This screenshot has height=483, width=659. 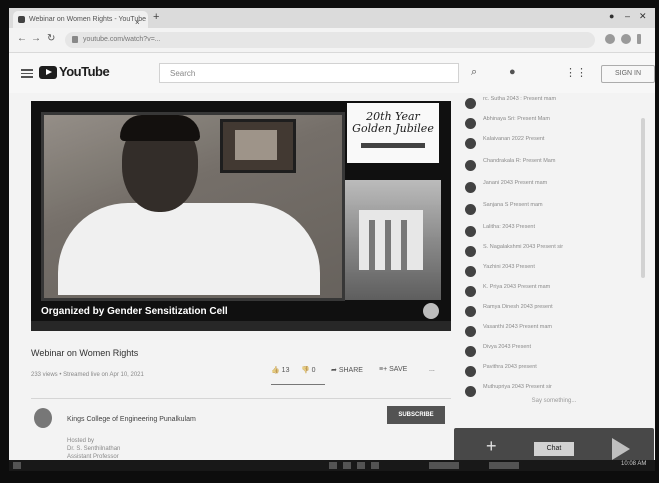 What do you see at coordinates (491, 446) in the screenshot?
I see `add-icon: +` at bounding box center [491, 446].